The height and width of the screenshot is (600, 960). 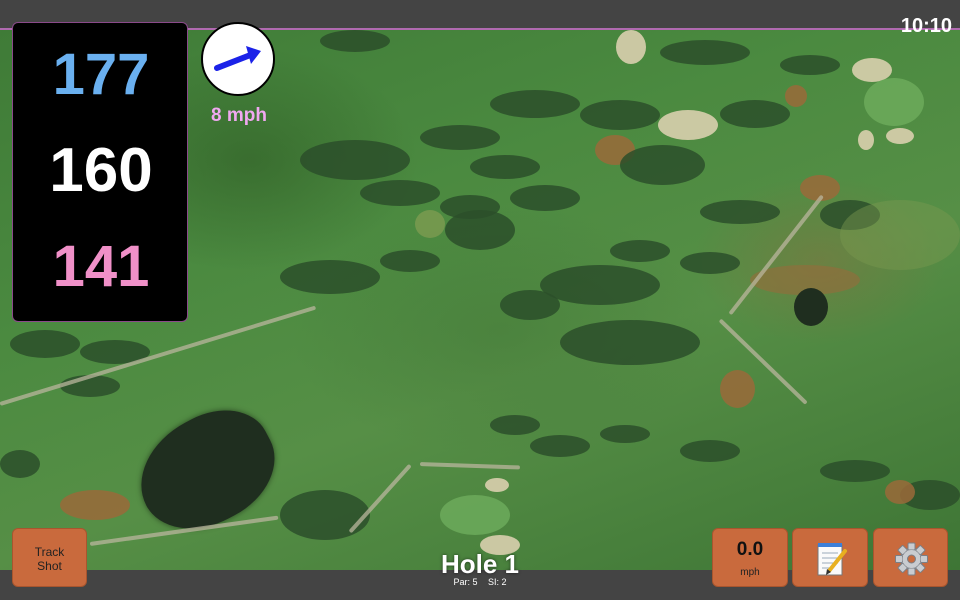 What do you see at coordinates (480, 582) in the screenshot?
I see `hole-info: Par: 5 SI: 2` at bounding box center [480, 582].